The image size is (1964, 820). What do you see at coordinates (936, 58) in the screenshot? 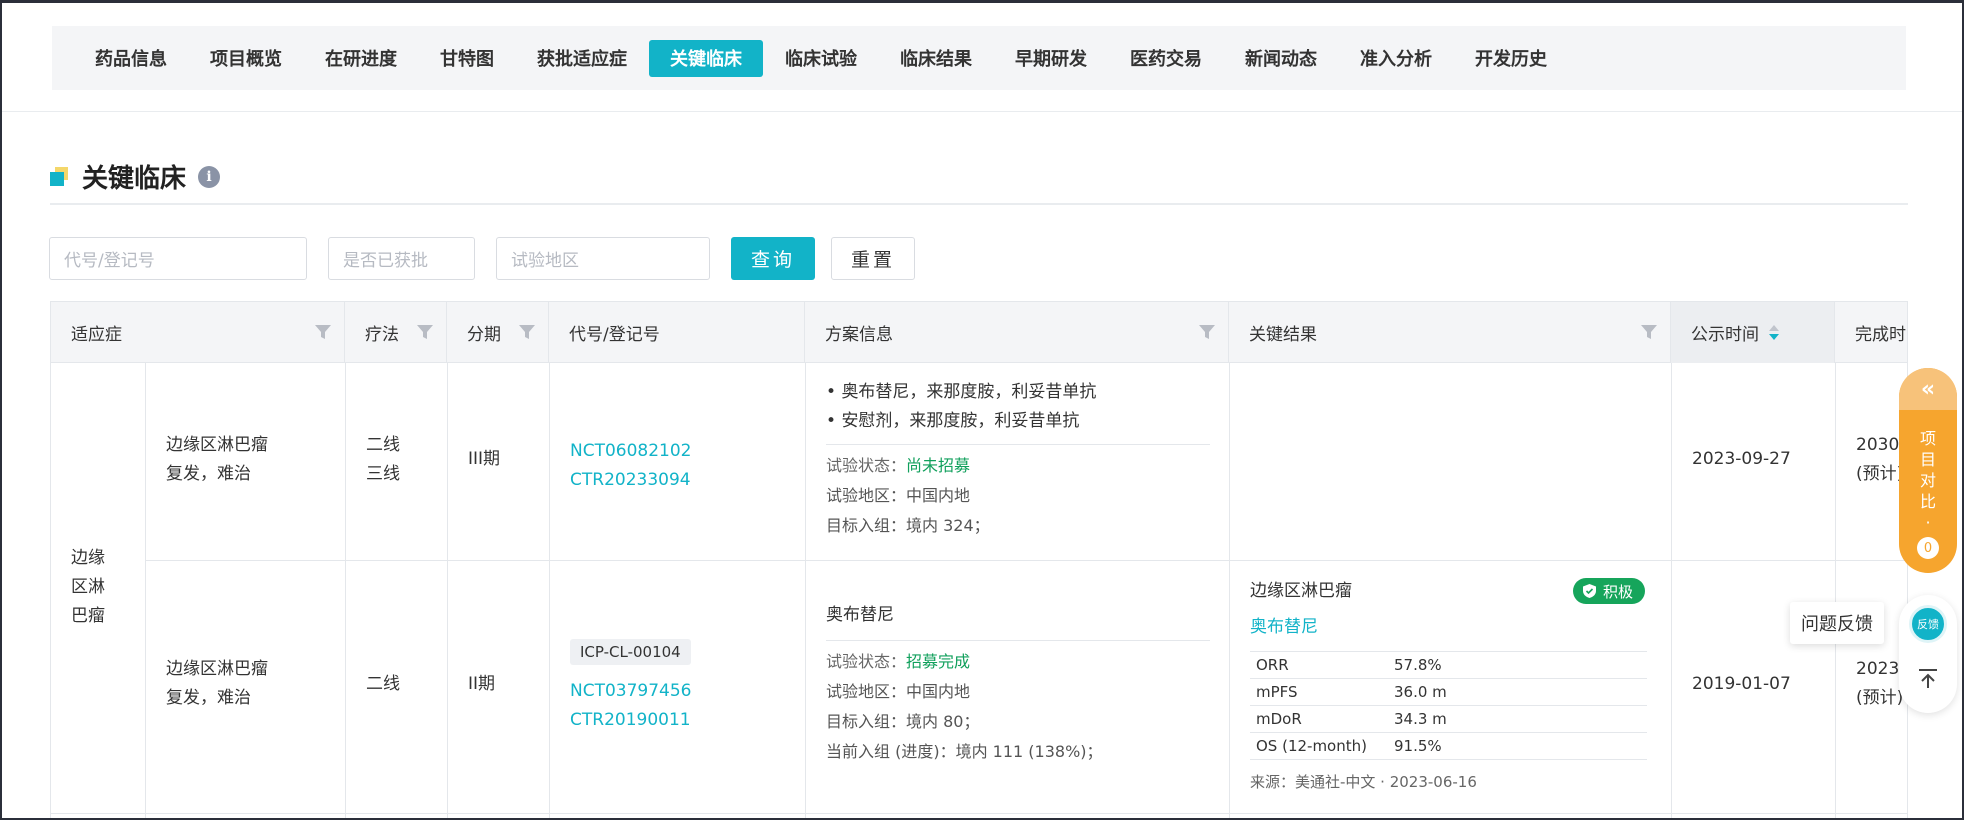
I see `tab-clinical-results: 临床结果` at bounding box center [936, 58].